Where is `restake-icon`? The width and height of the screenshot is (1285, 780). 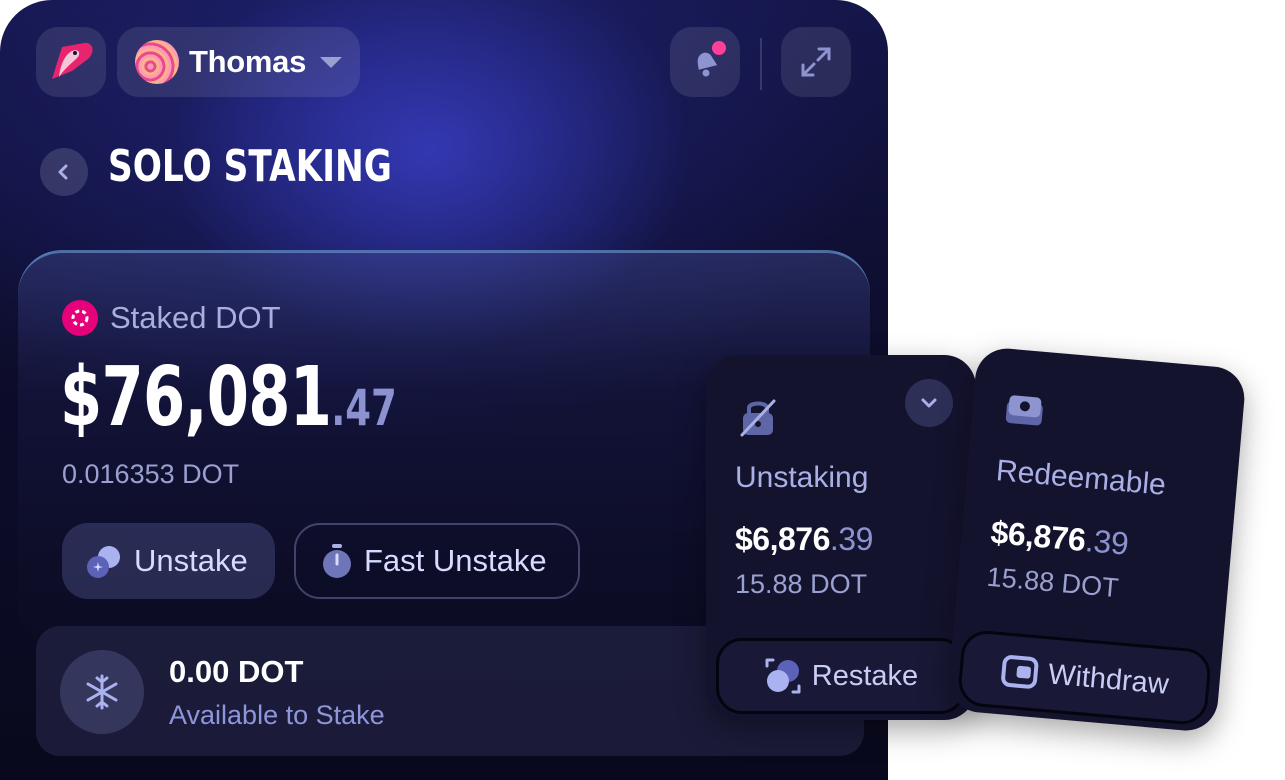
restake-icon is located at coordinates (783, 676).